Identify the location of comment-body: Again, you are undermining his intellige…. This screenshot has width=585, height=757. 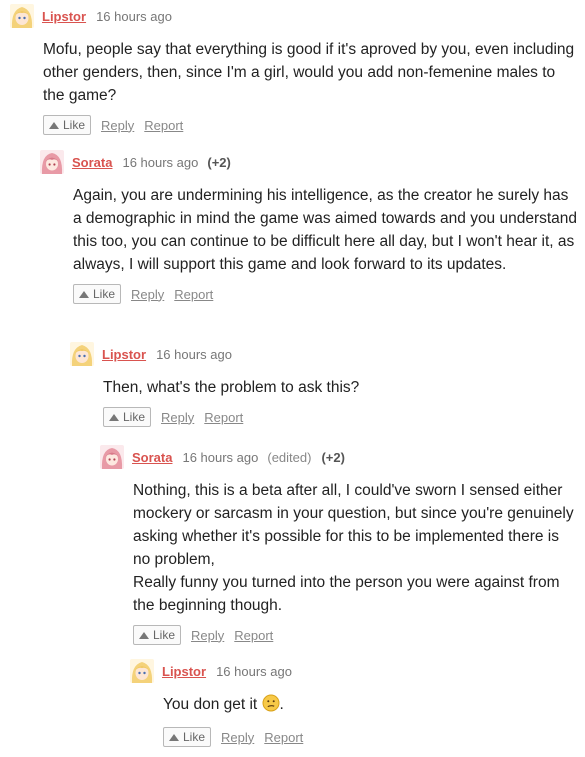
(326, 230).